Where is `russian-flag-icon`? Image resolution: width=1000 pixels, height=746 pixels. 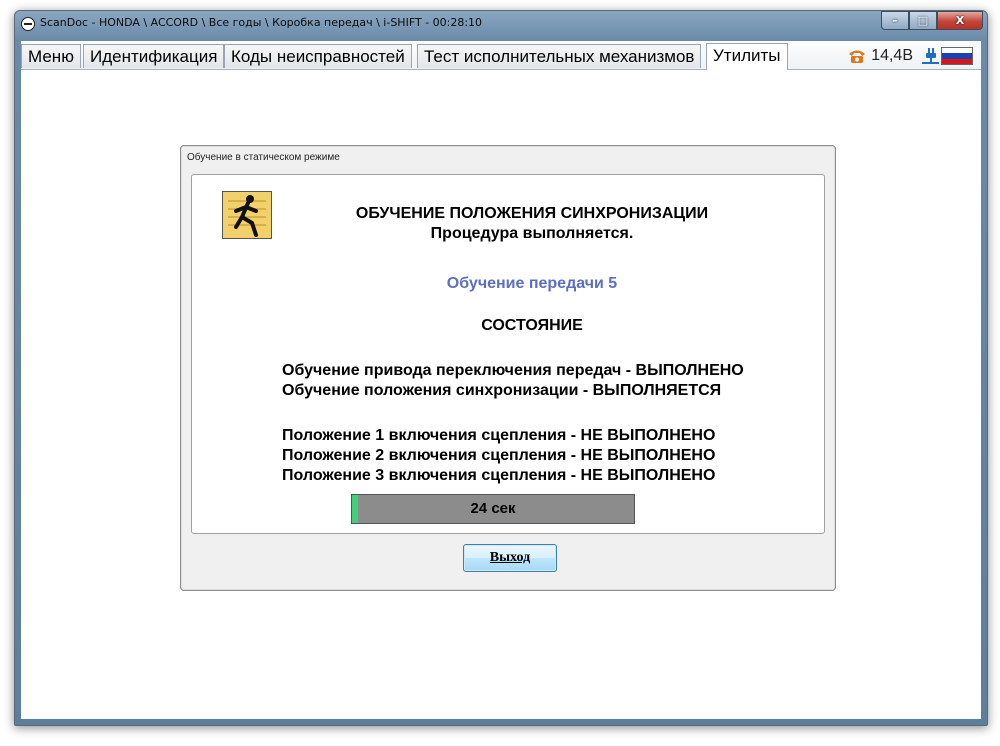
russian-flag-icon is located at coordinates (957, 56).